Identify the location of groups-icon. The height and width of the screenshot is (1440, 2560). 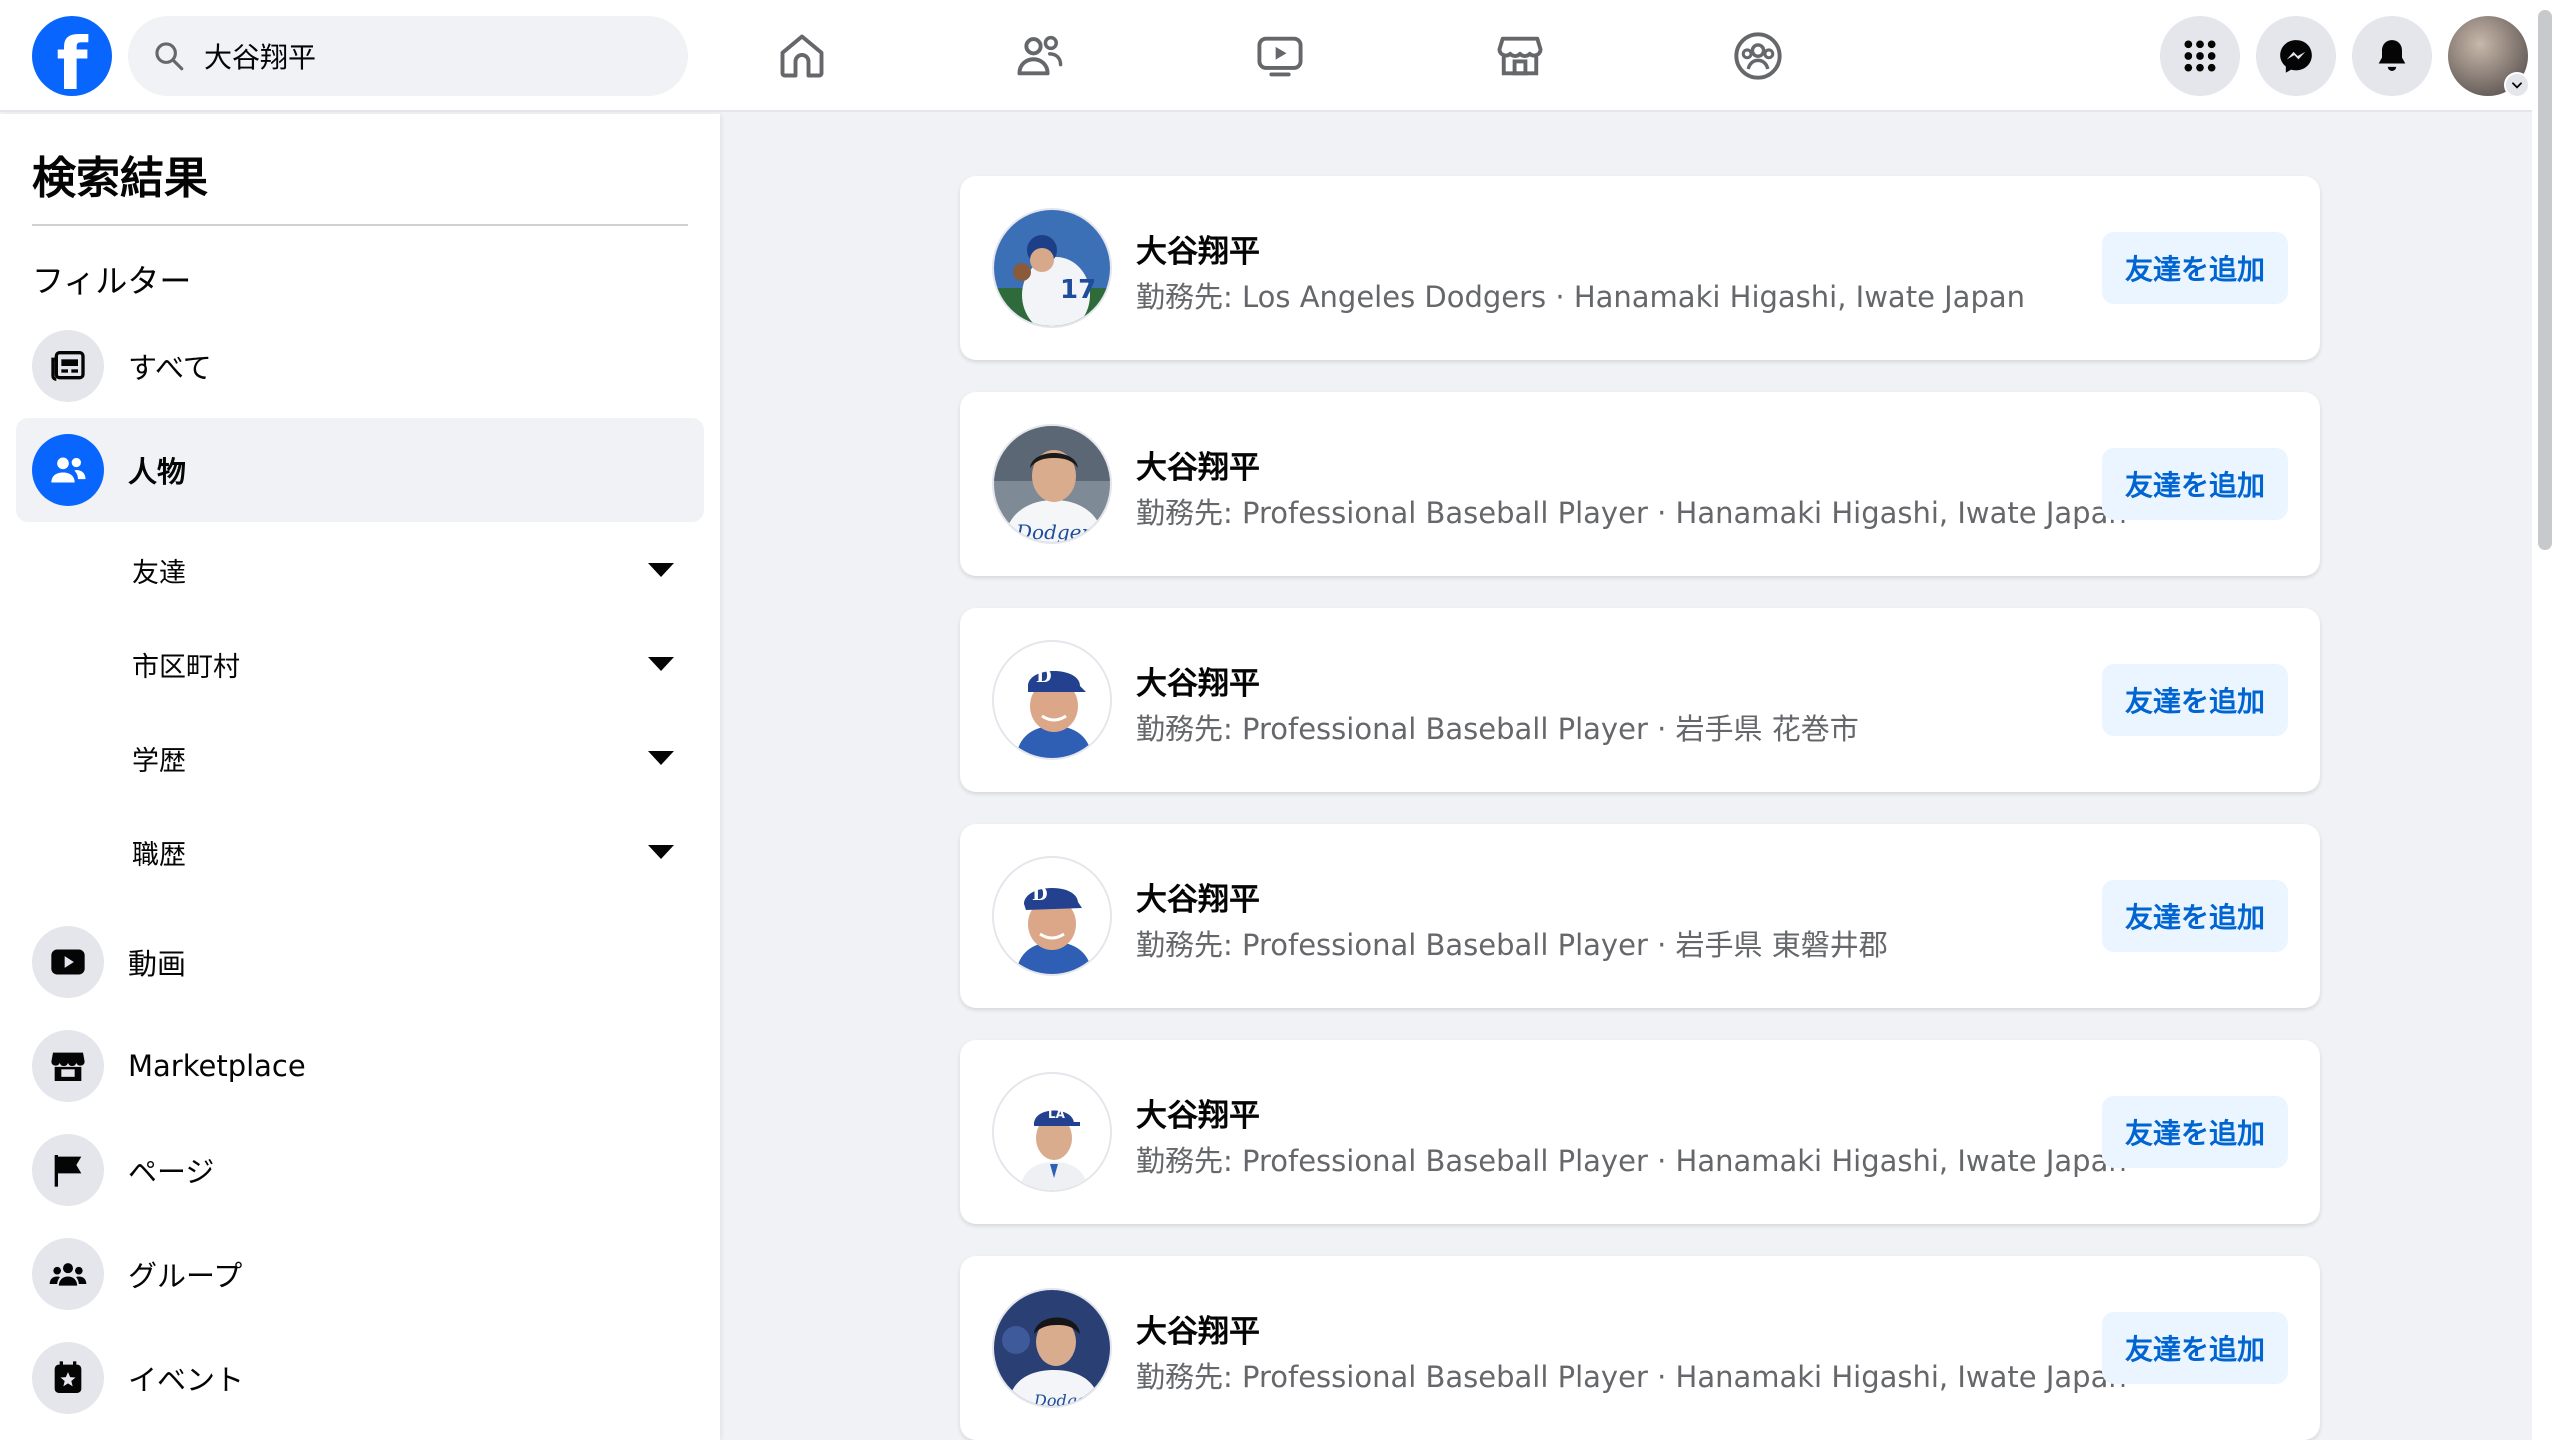
(68, 1274).